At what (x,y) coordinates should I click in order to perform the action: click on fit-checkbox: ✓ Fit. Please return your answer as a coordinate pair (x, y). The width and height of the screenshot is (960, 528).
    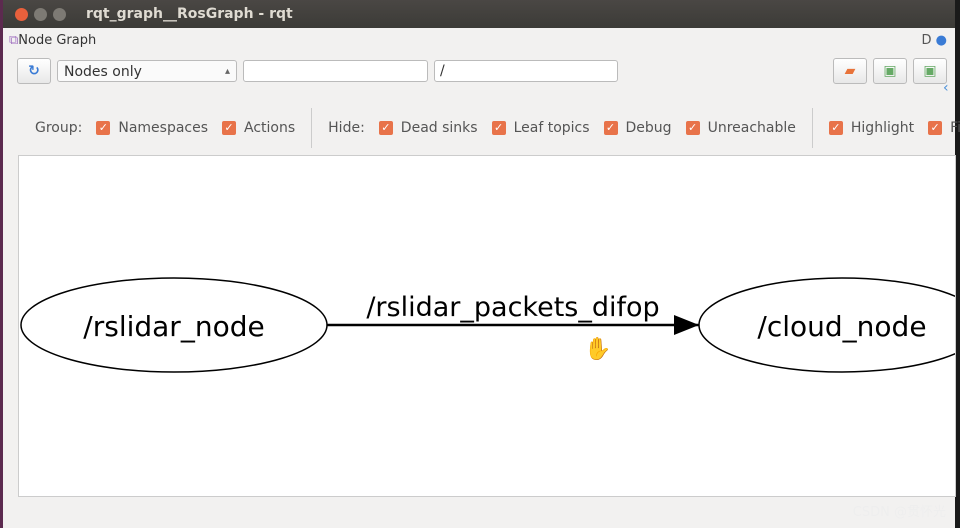
    Looking at the image, I should click on (944, 128).